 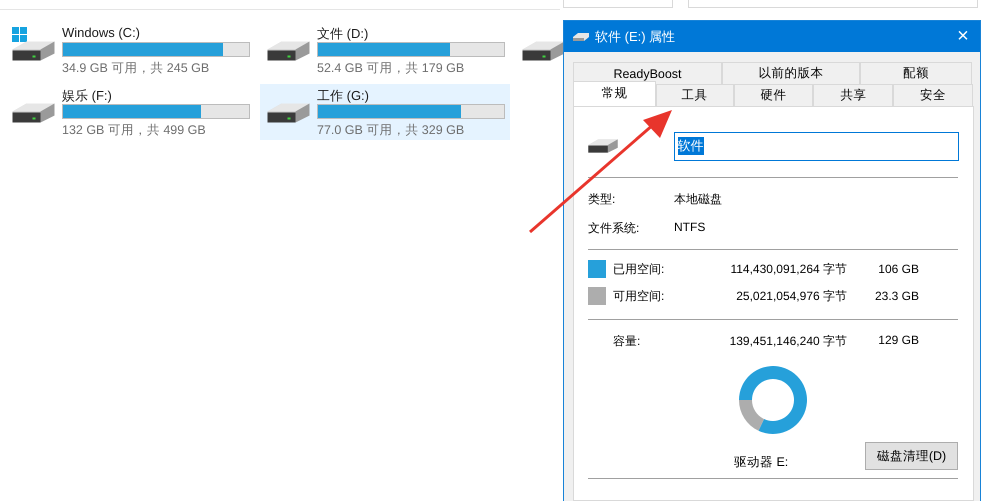 I want to click on field-label: 类型:, so click(x=602, y=199).